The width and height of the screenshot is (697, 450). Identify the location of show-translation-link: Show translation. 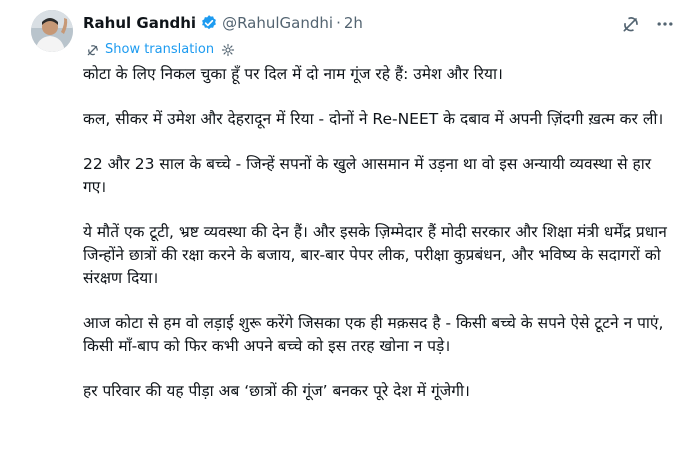
(159, 50).